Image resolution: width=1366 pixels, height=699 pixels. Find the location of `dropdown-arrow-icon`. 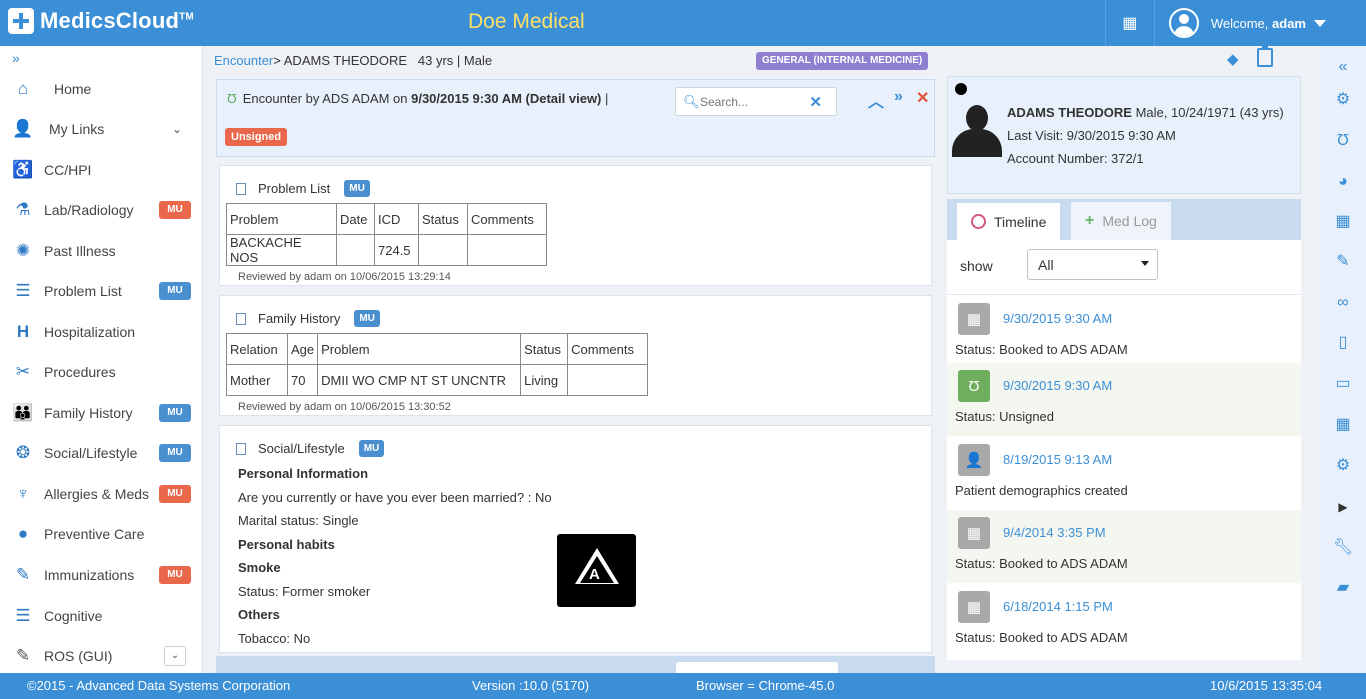

dropdown-arrow-icon is located at coordinates (1145, 263).